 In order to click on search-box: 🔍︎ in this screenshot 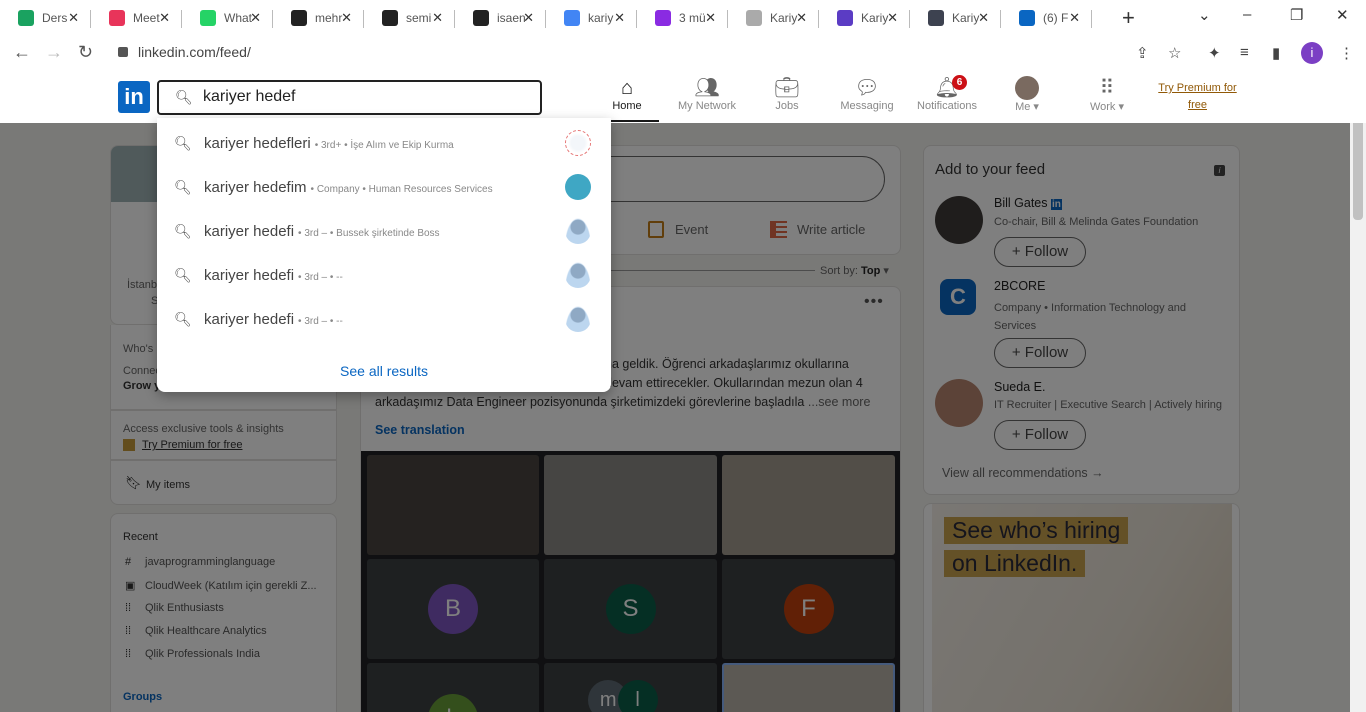, I will do `click(349, 97)`.